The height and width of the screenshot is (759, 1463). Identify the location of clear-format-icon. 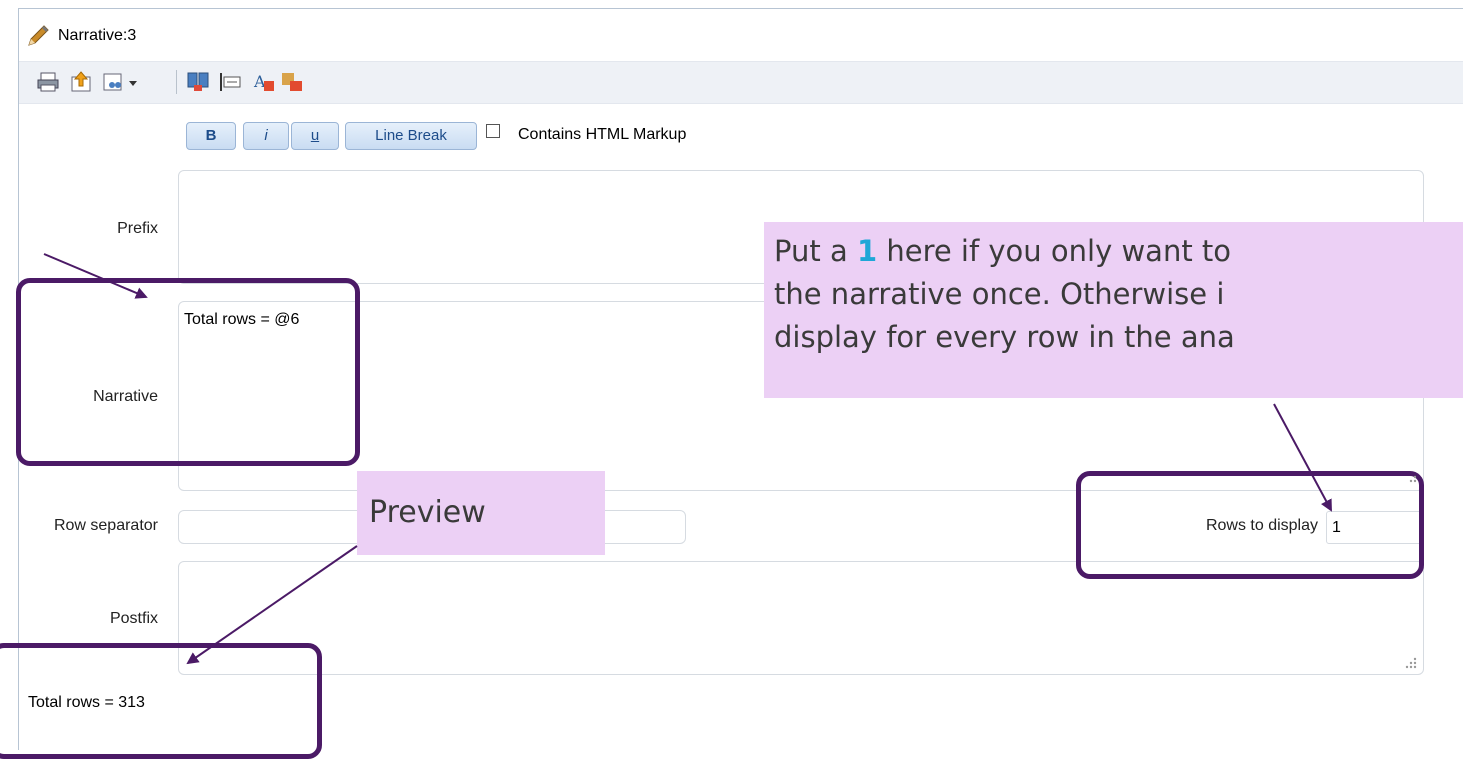
(292, 82).